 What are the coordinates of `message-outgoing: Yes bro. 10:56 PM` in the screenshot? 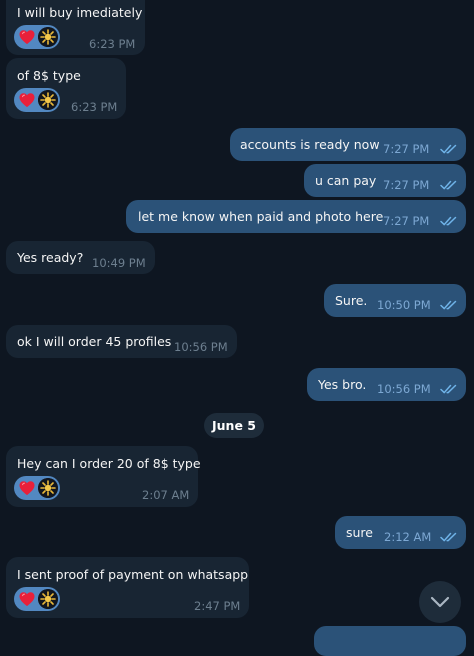 It's located at (386, 384).